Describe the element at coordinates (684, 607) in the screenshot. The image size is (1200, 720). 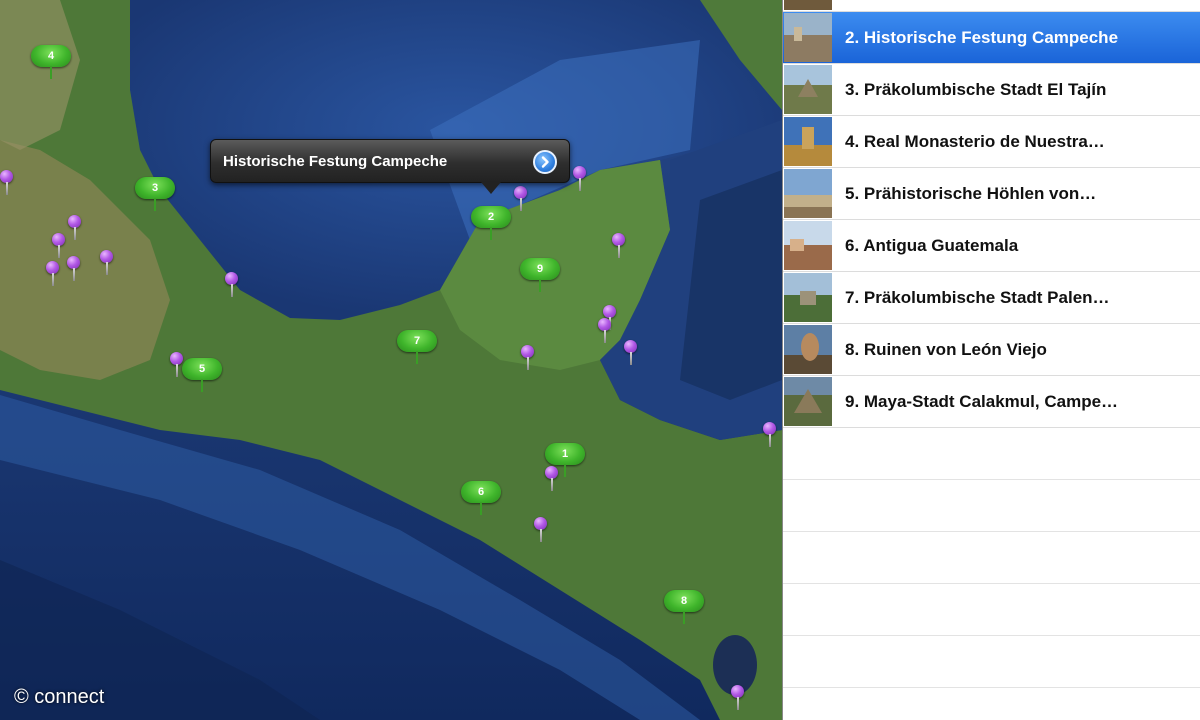
I see `map-pin-8: 8` at that location.